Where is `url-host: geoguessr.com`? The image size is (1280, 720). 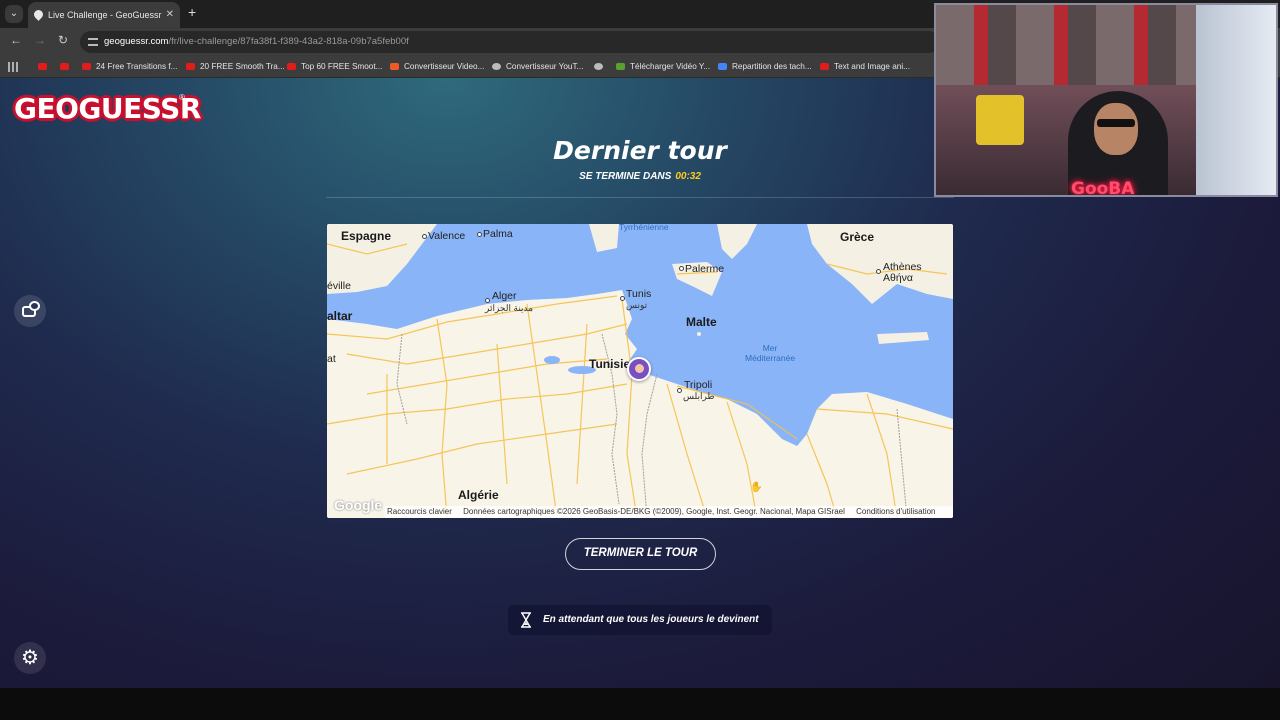 url-host: geoguessr.com is located at coordinates (136, 41).